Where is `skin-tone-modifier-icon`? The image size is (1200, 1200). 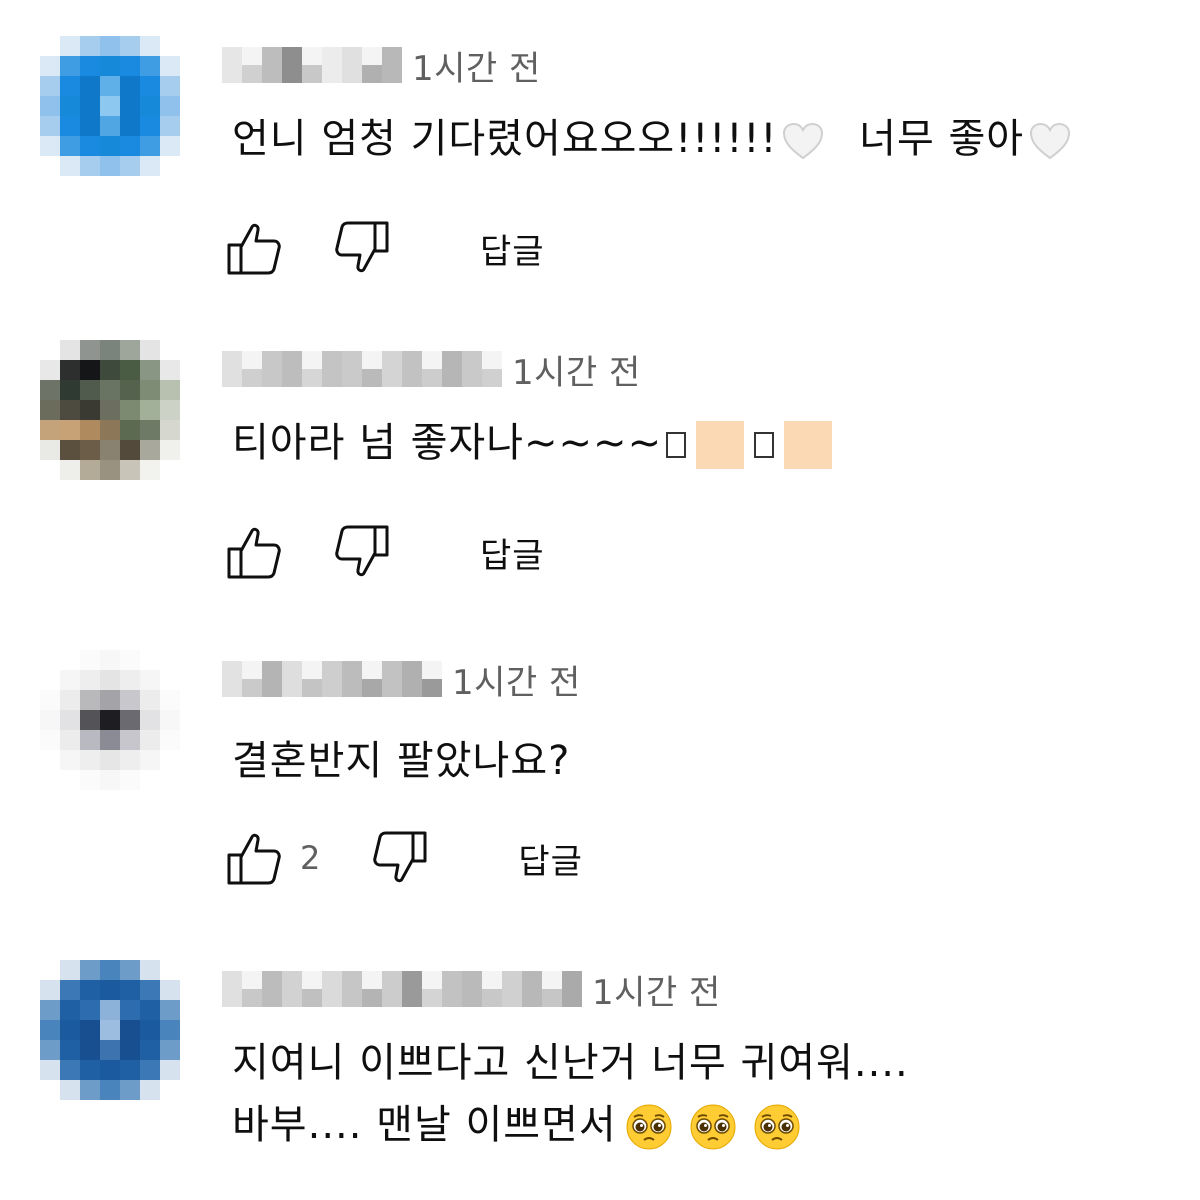 skin-tone-modifier-icon is located at coordinates (720, 445).